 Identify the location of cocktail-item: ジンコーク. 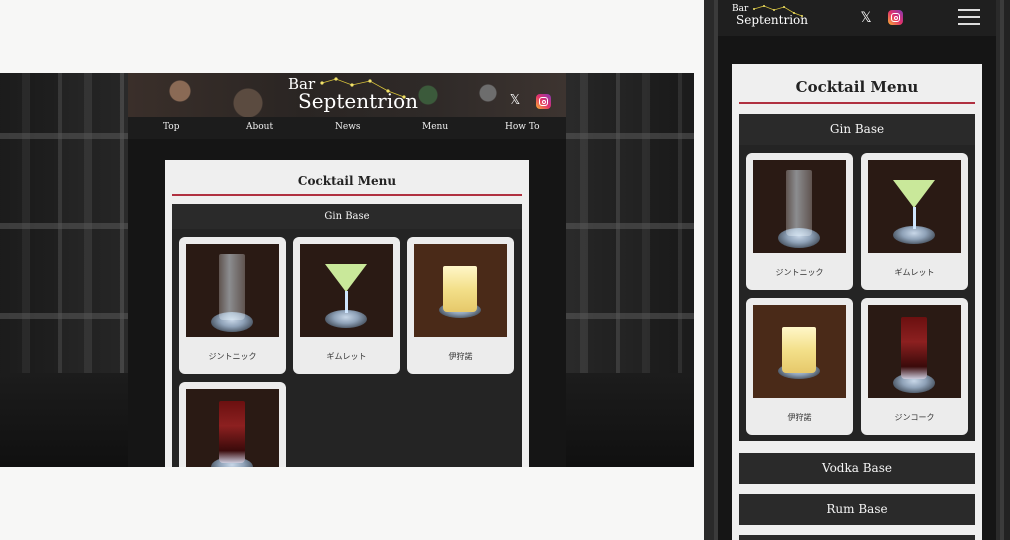
(914, 366).